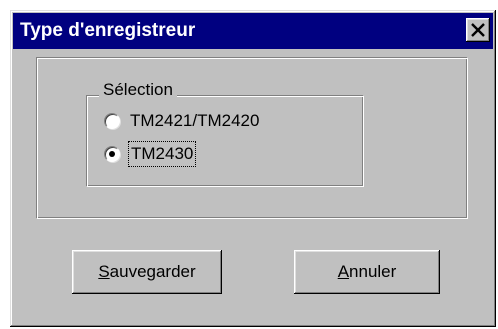  I want to click on selection-legend: Sélection, so click(138, 90).